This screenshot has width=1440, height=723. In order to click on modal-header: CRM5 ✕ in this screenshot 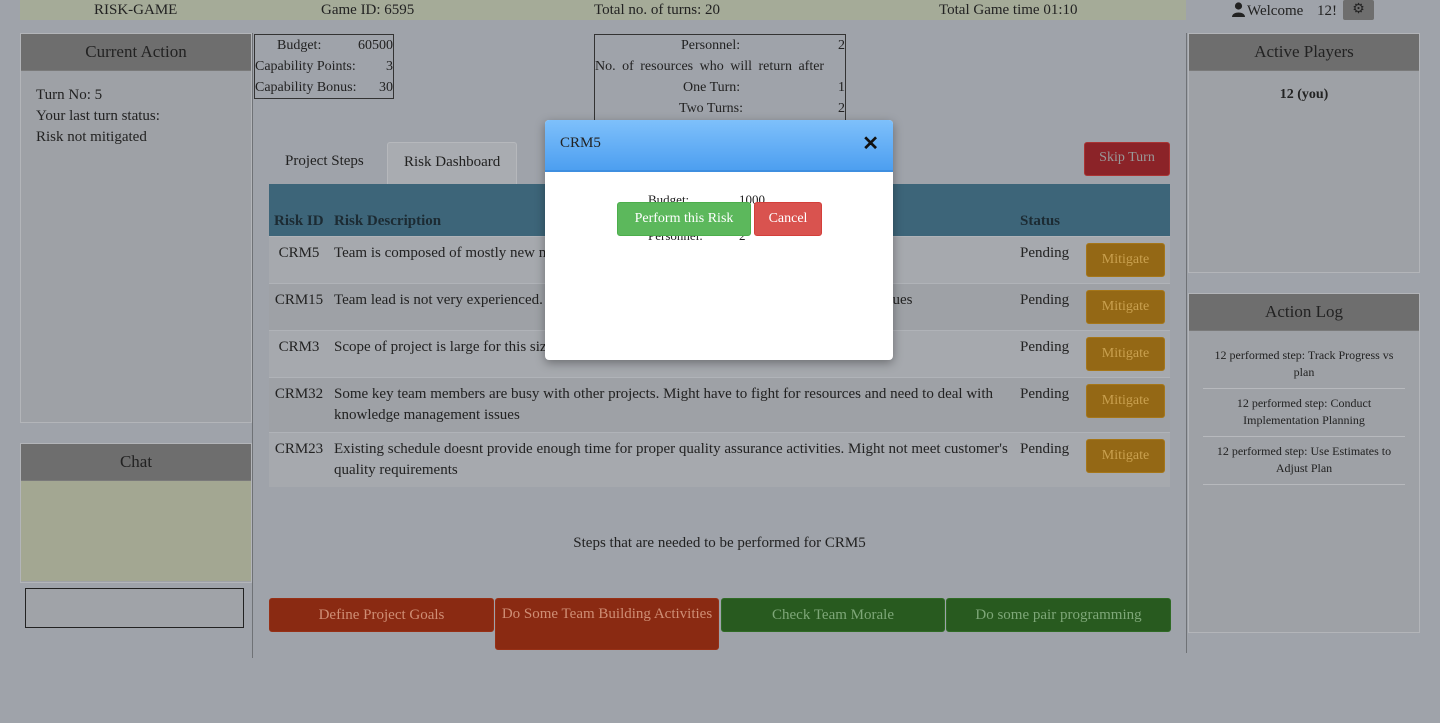, I will do `click(719, 146)`.